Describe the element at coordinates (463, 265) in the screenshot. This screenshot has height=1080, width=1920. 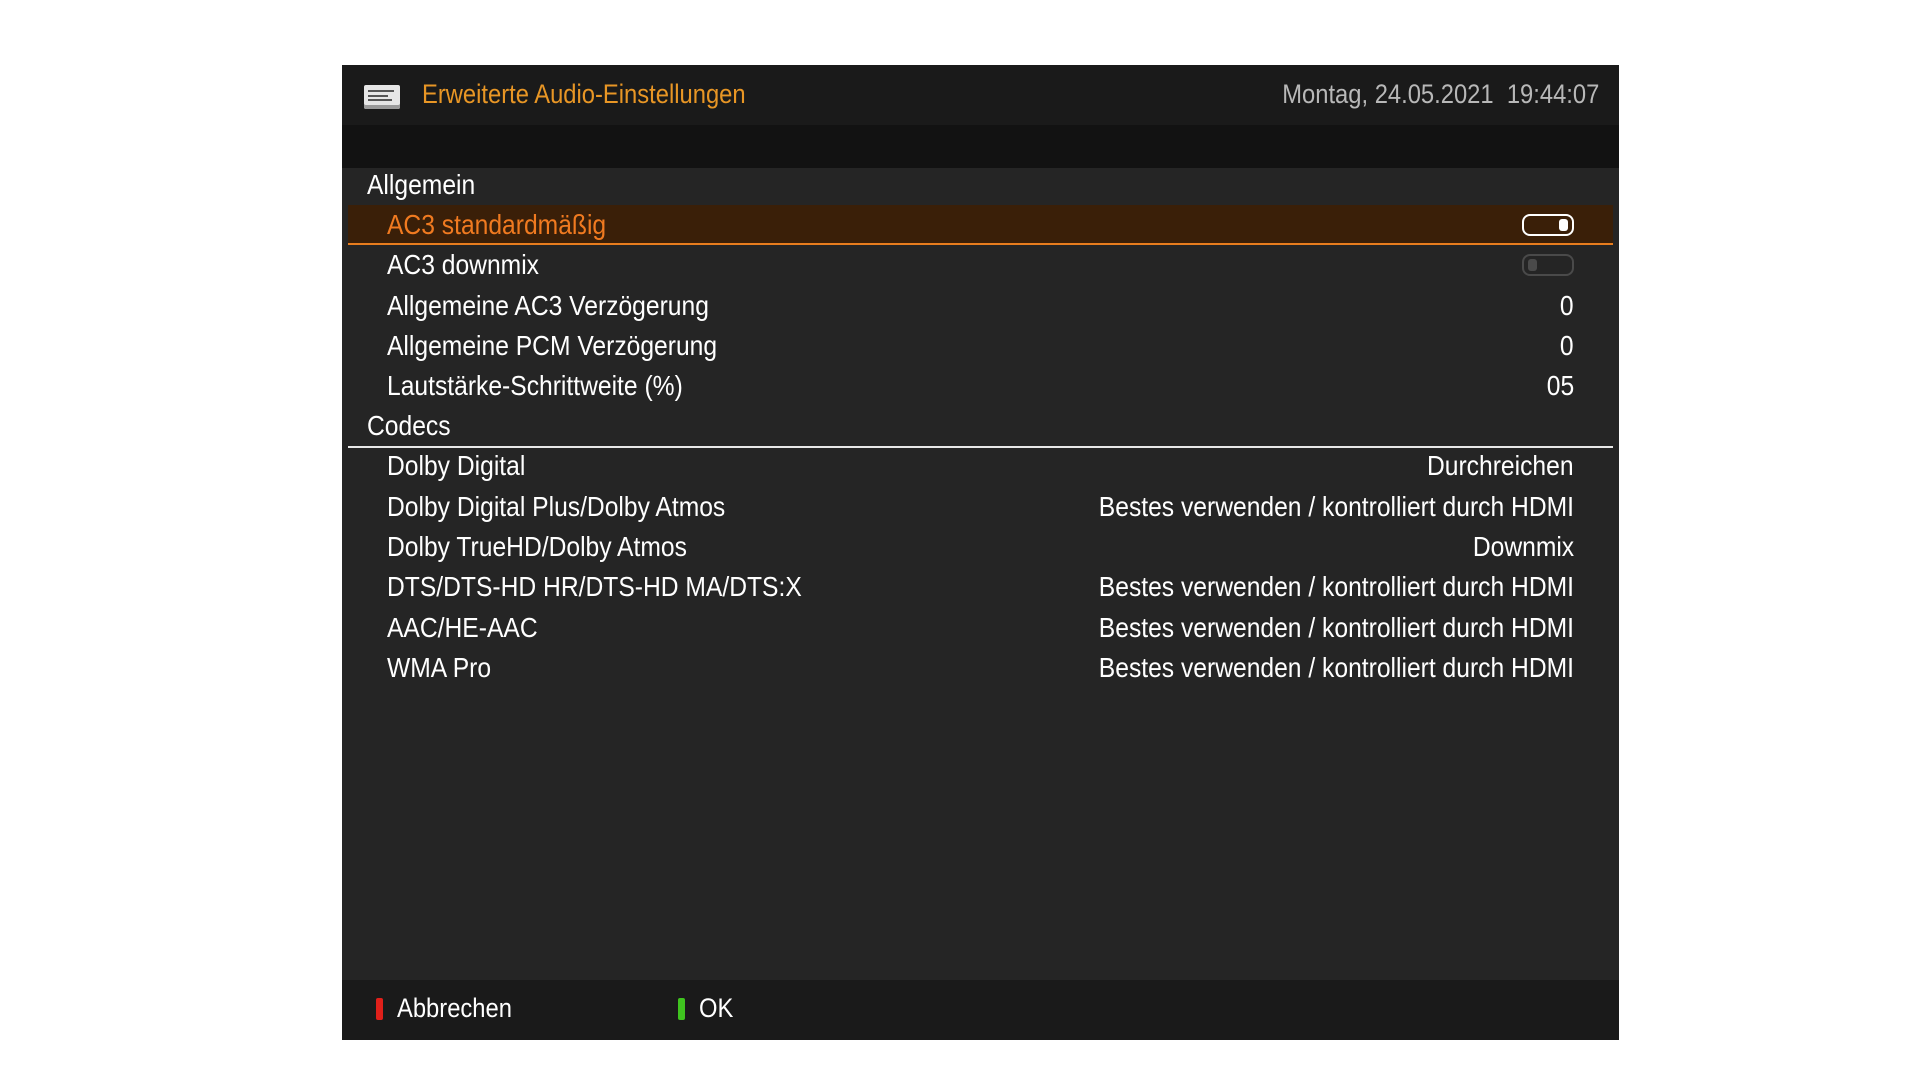
I see `setting-label: AC3 downmix` at that location.